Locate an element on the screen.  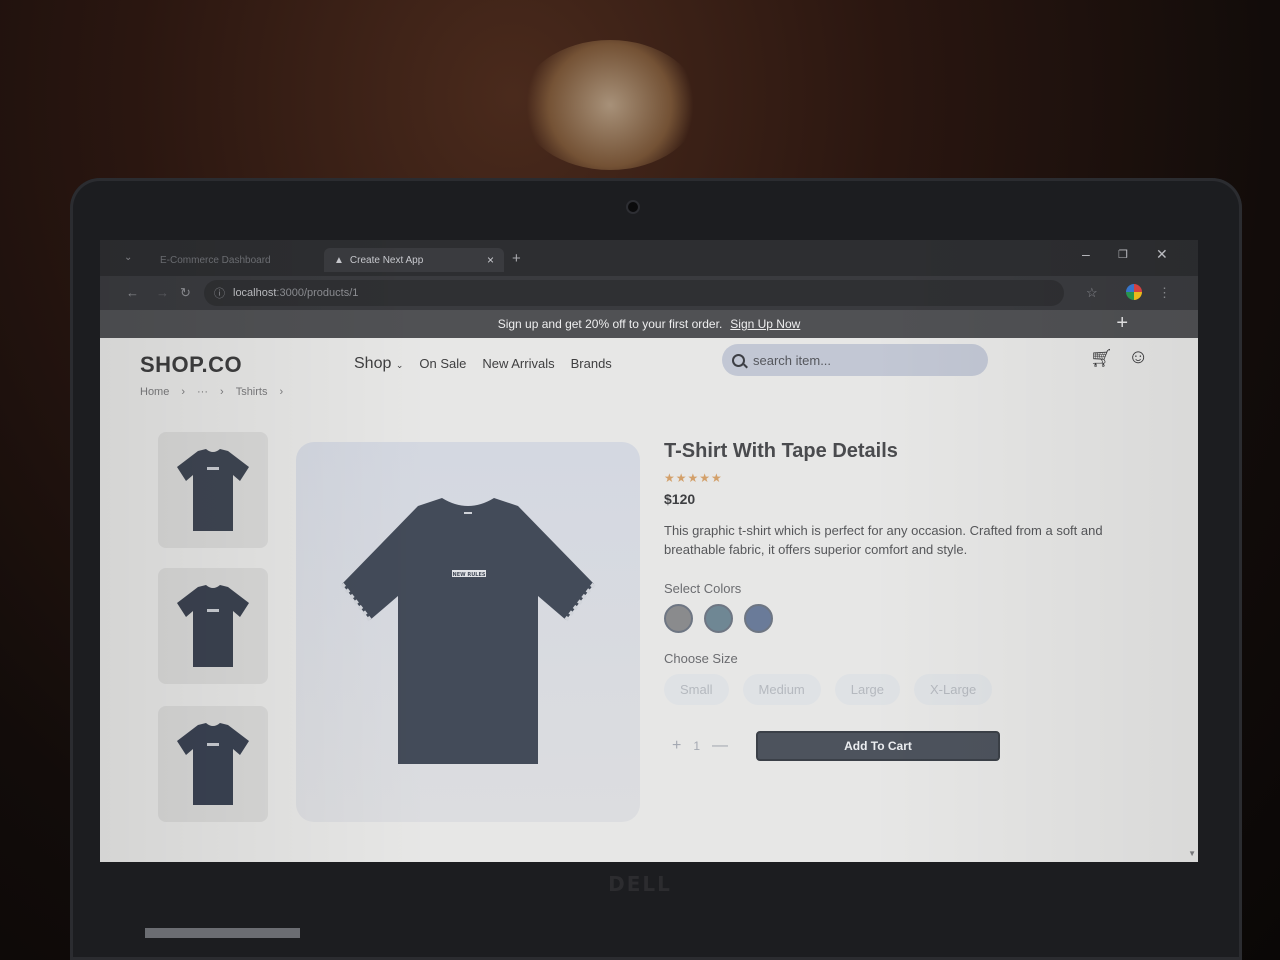
breadcrumb-home: Home is located at coordinates (154, 392).